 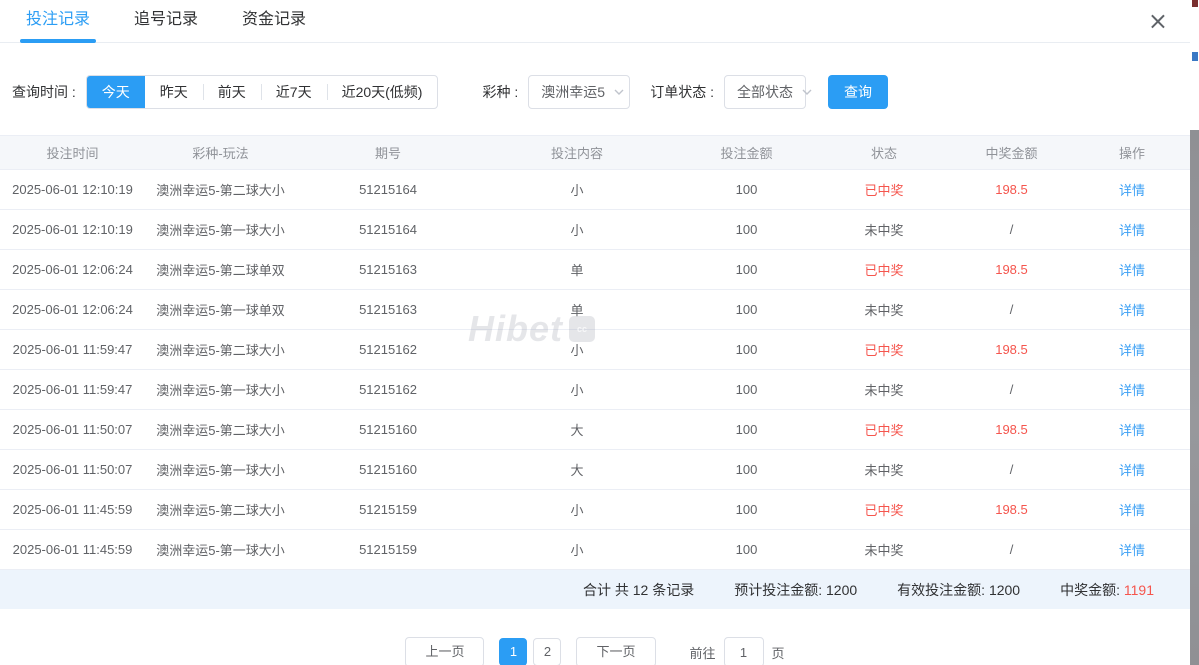 I want to click on order-status-select-value: 全部状态, so click(x=765, y=92).